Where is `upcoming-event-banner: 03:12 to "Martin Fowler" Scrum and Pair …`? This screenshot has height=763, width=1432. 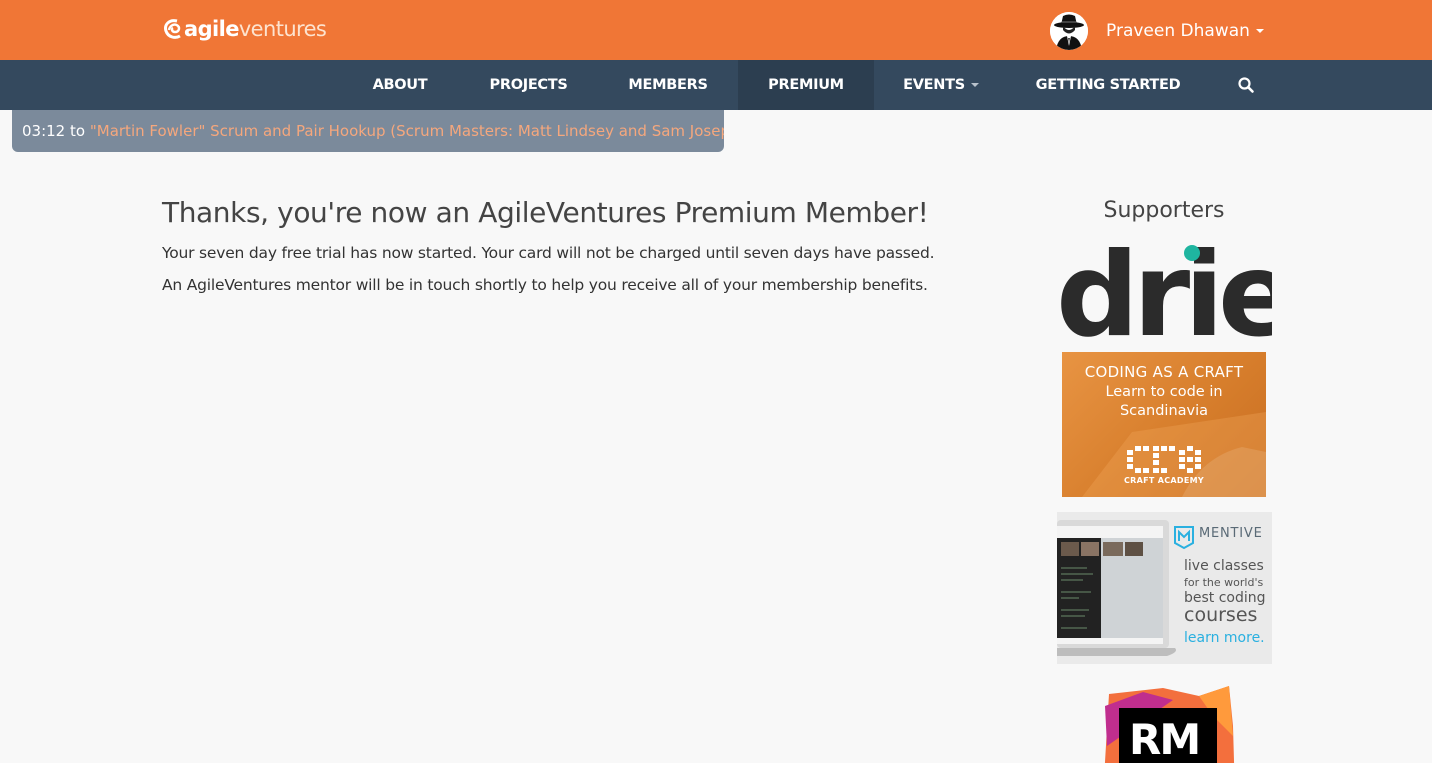 upcoming-event-banner: 03:12 to "Martin Fowler" Scrum and Pair … is located at coordinates (368, 131).